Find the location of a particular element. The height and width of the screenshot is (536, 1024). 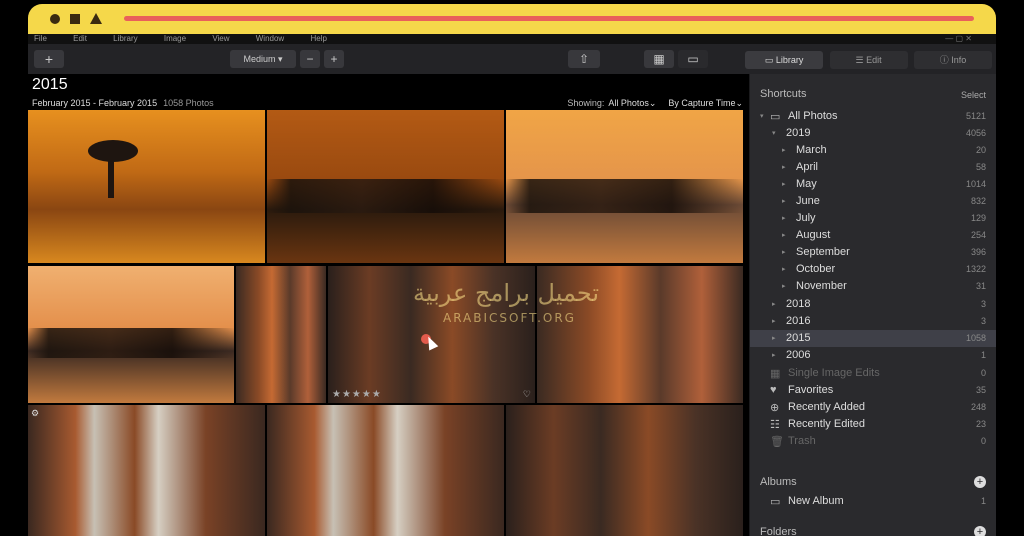

add-album-icon: + is located at coordinates (980, 482).